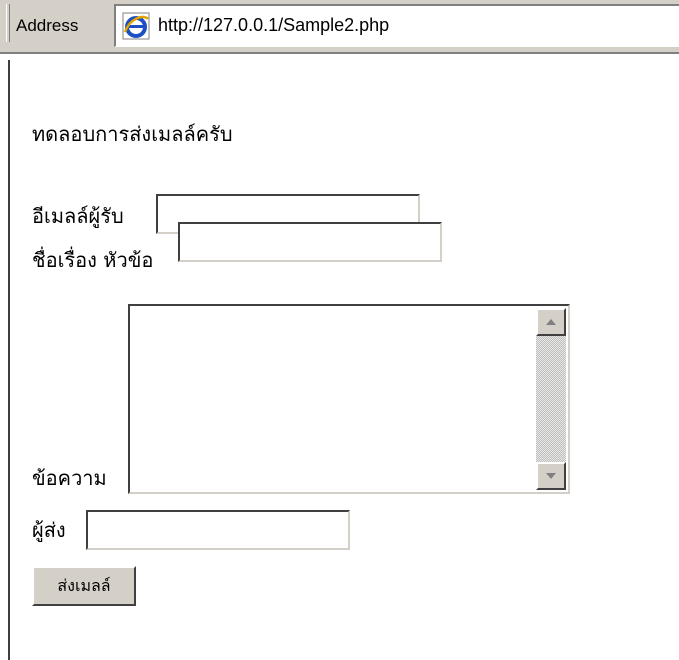 This screenshot has height=660, width=679. I want to click on arrow-down-icon, so click(551, 476).